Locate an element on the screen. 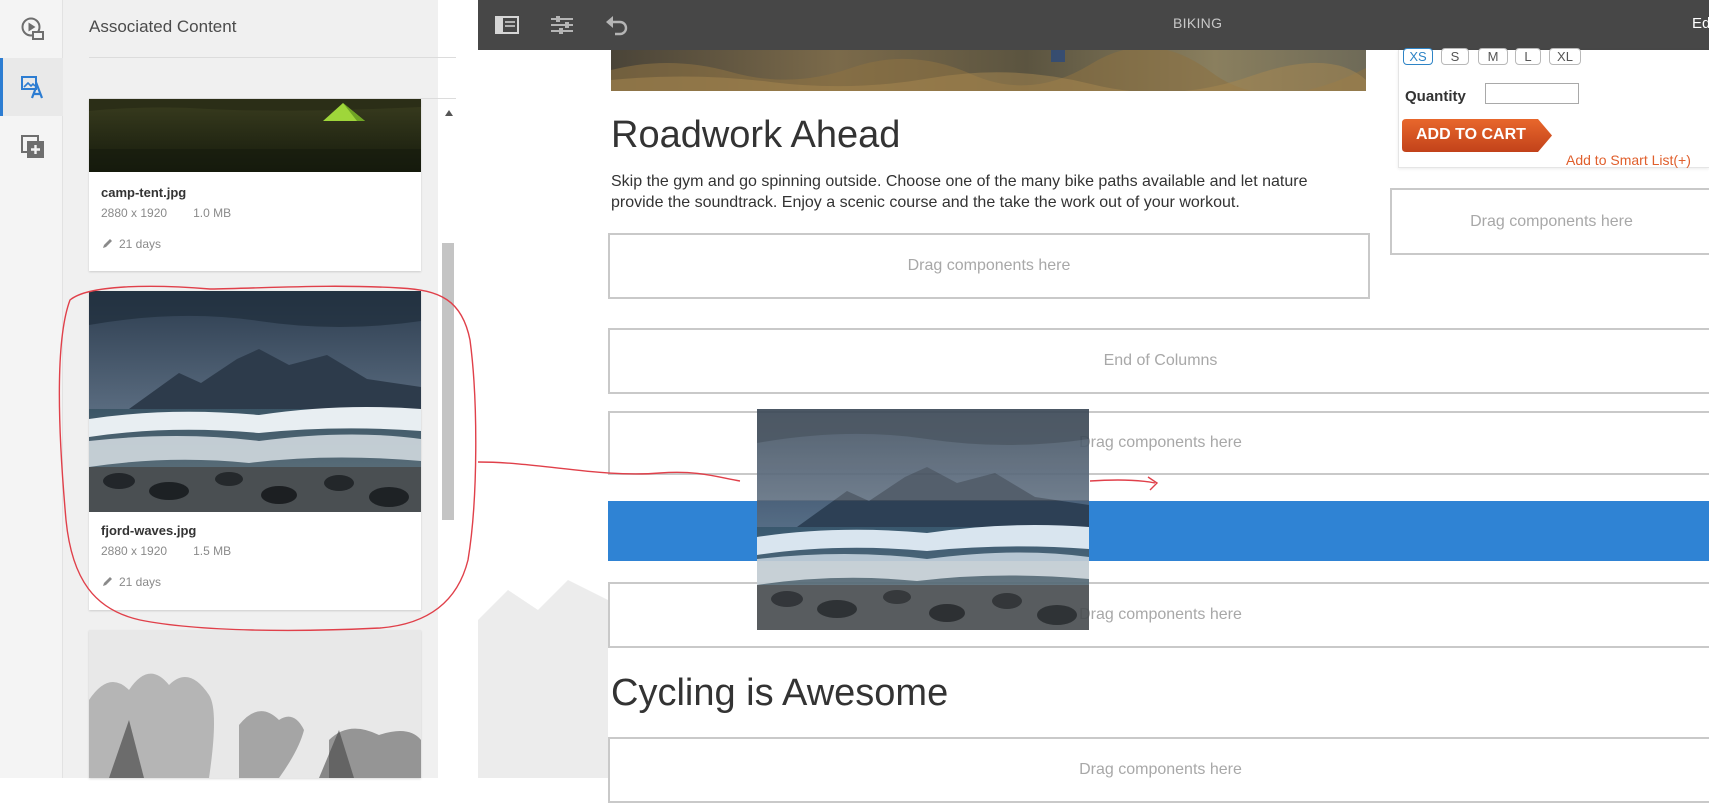  add-to-cart-button: ADD TO CART is located at coordinates (1477, 135).